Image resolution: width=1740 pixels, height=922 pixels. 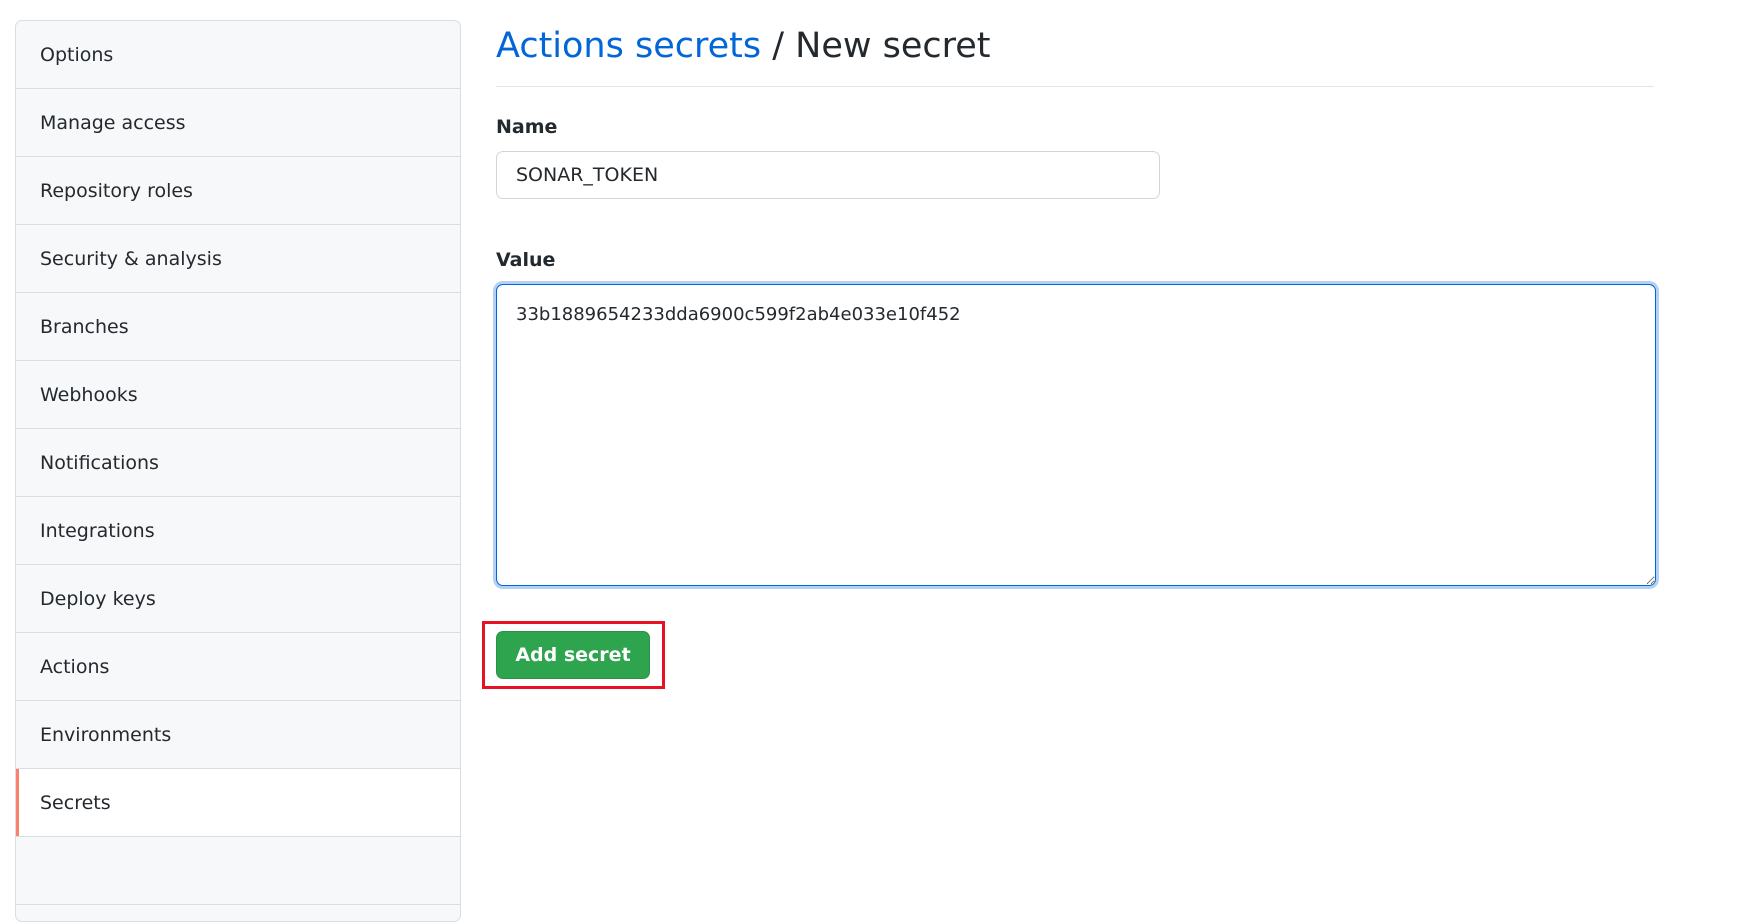 What do you see at coordinates (113, 122) in the screenshot?
I see `sidebar-item-label: Manage access` at bounding box center [113, 122].